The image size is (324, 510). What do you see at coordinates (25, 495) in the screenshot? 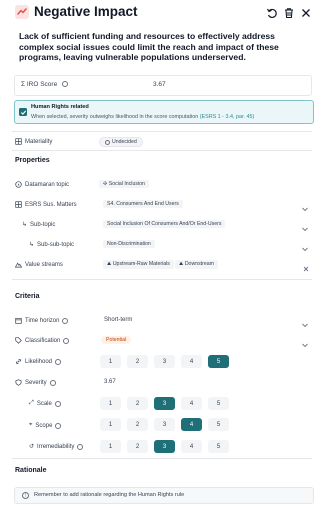
I see `info-icon: !` at bounding box center [25, 495].